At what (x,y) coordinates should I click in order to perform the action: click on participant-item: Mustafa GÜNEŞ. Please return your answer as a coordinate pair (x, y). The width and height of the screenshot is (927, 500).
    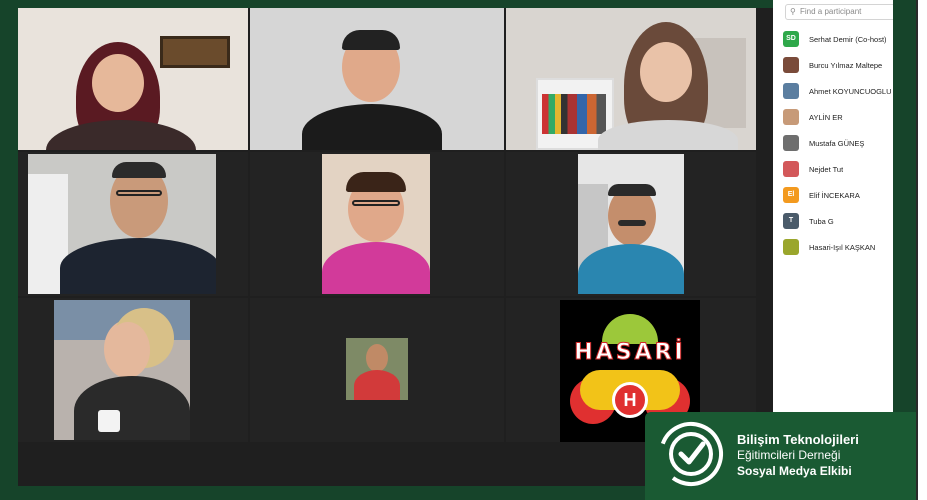
    Looking at the image, I should click on (838, 143).